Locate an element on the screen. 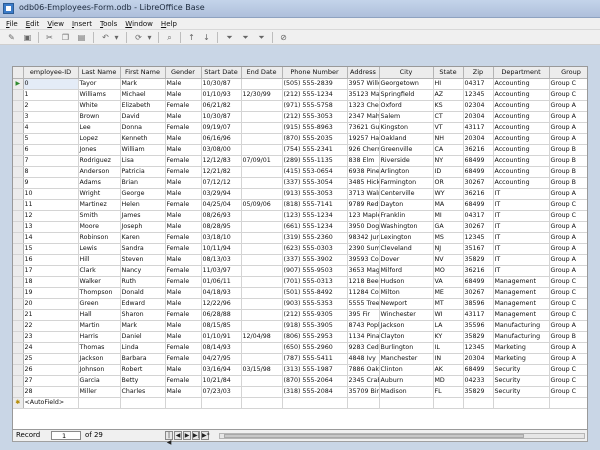 The image size is (600, 450). table-cell: MD is located at coordinates (448, 381).